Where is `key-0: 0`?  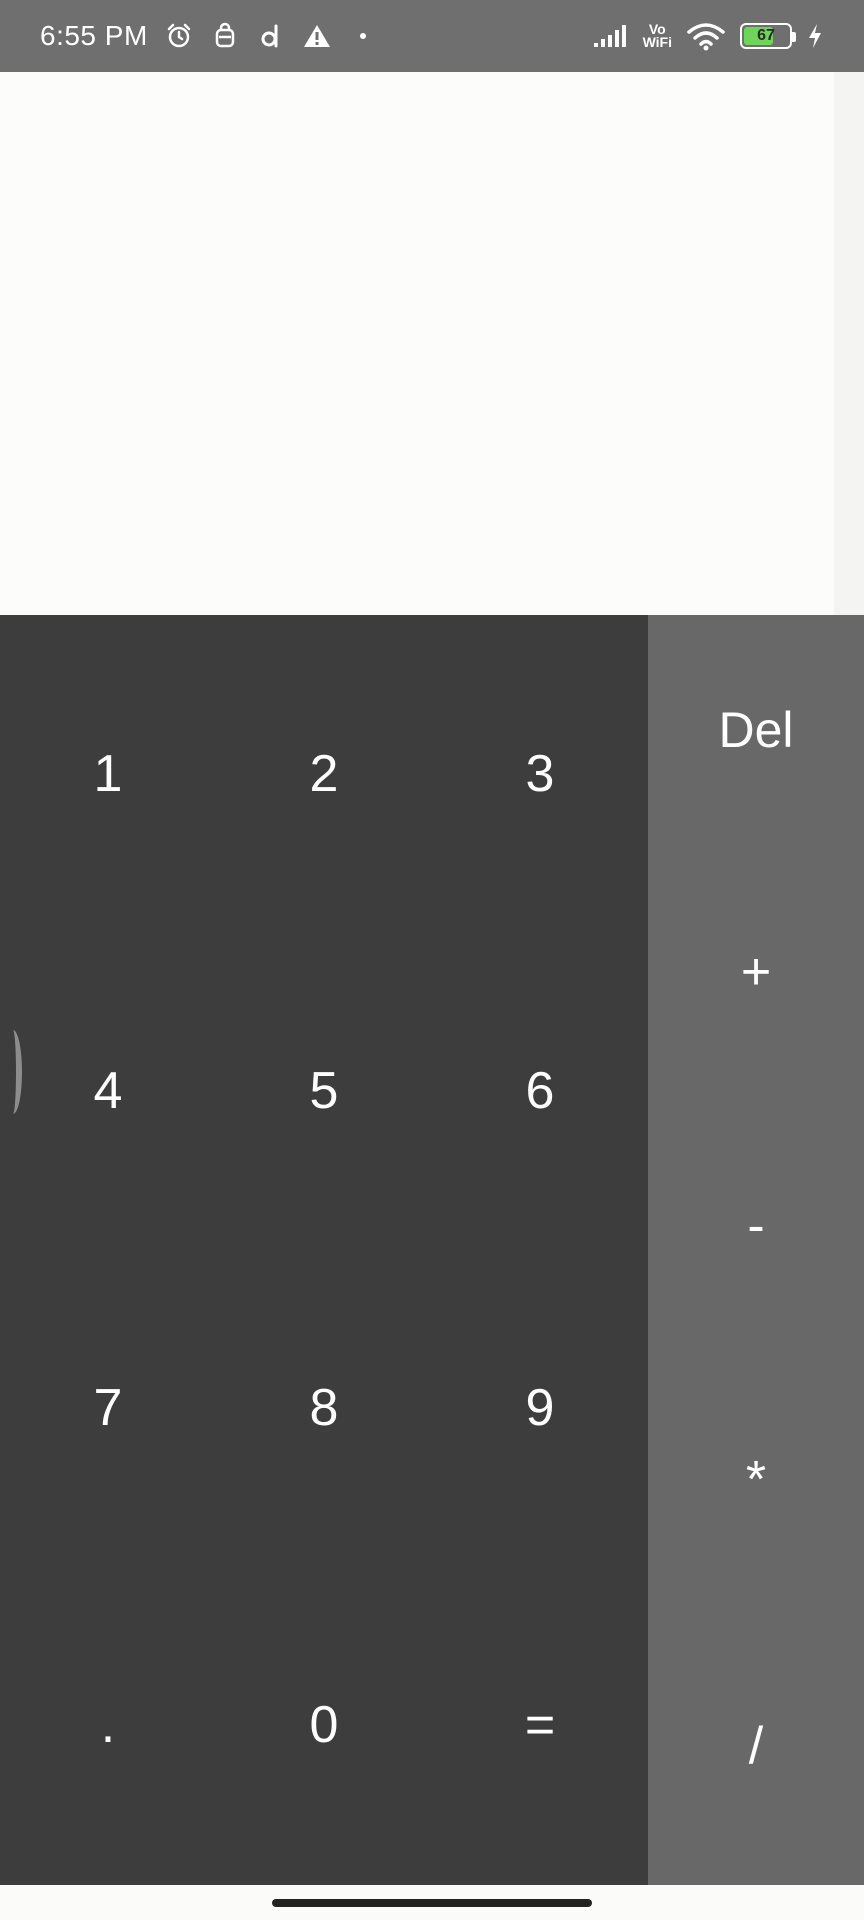
key-0: 0 is located at coordinates (324, 1724).